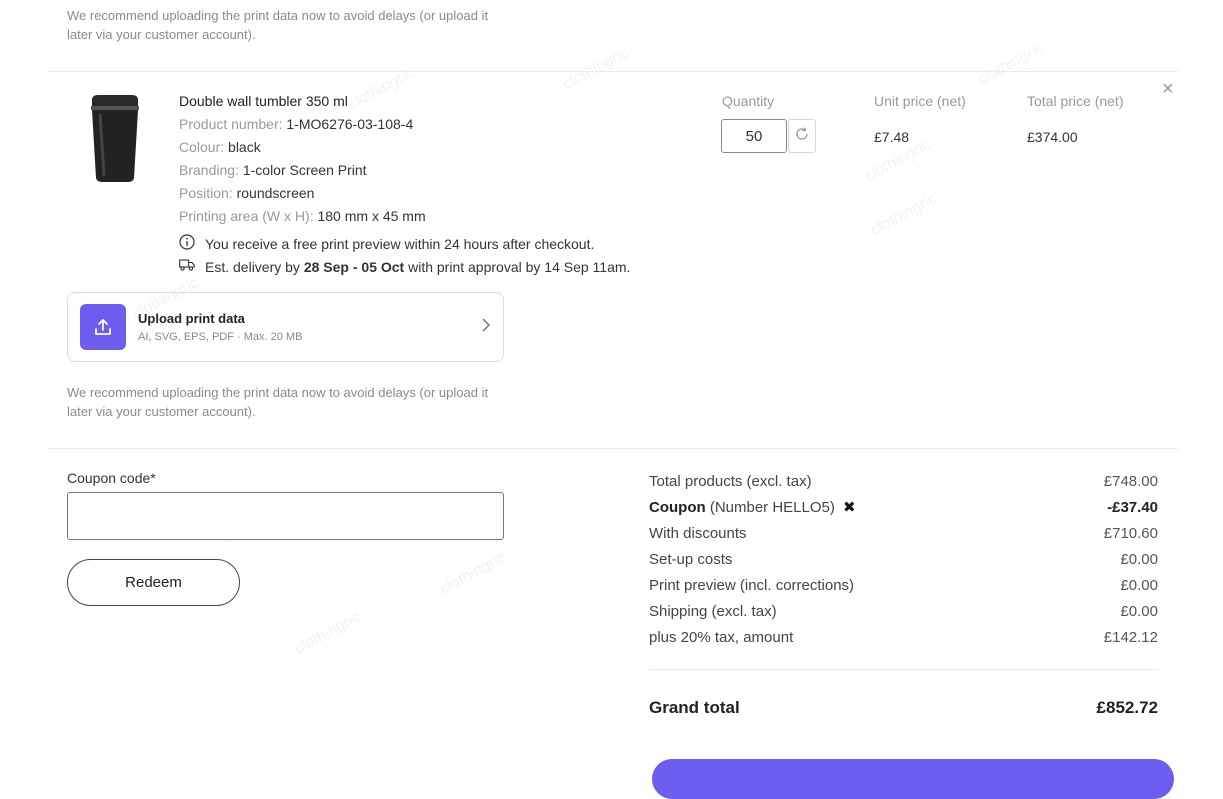 The image size is (1223, 799). What do you see at coordinates (903, 559) in the screenshot?
I see `summary-row-setup-costs: Set-up costs £0.00` at bounding box center [903, 559].